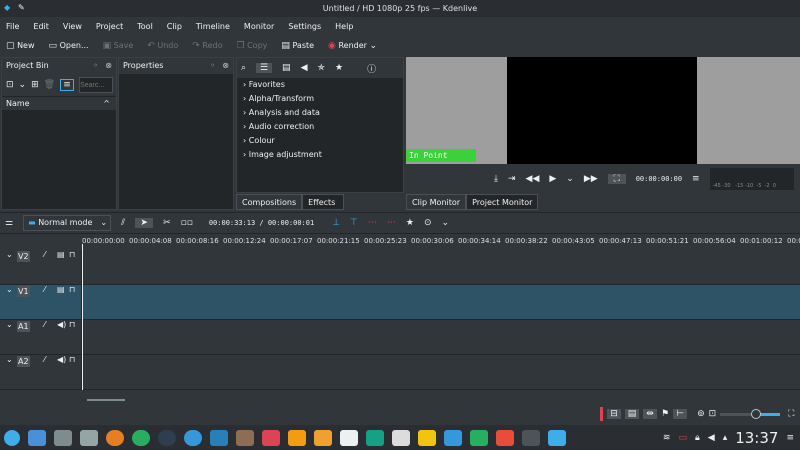 Image resolution: width=800 pixels, height=450 pixels. What do you see at coordinates (89, 437) in the screenshot?
I see `file-manager-icon` at bounding box center [89, 437].